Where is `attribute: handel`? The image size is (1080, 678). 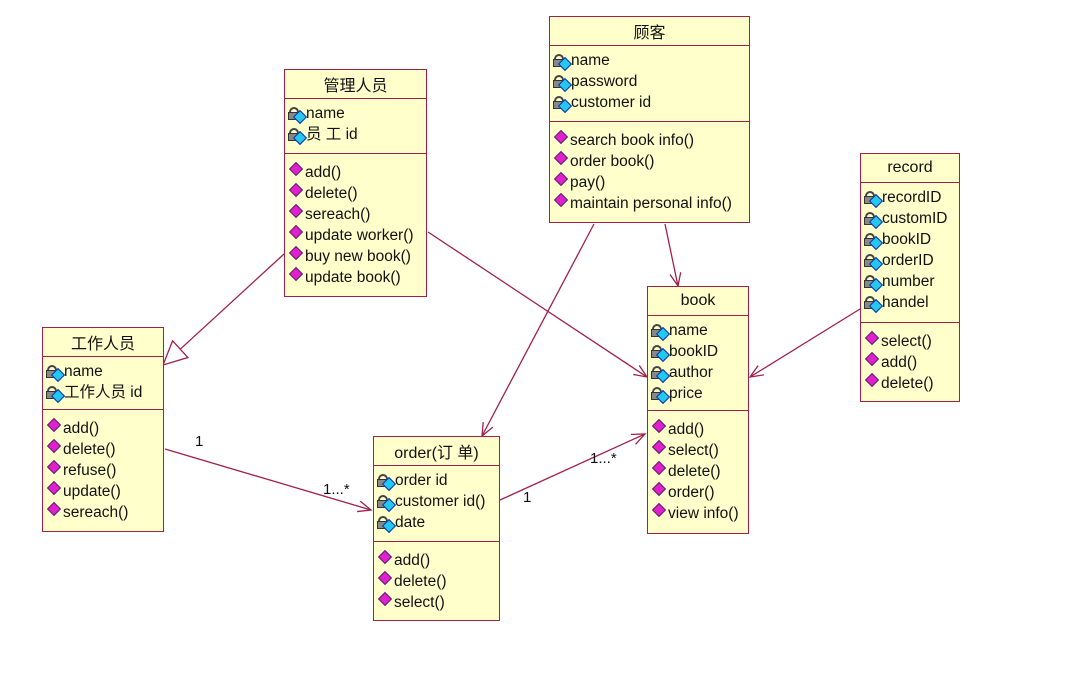 attribute: handel is located at coordinates (910, 302).